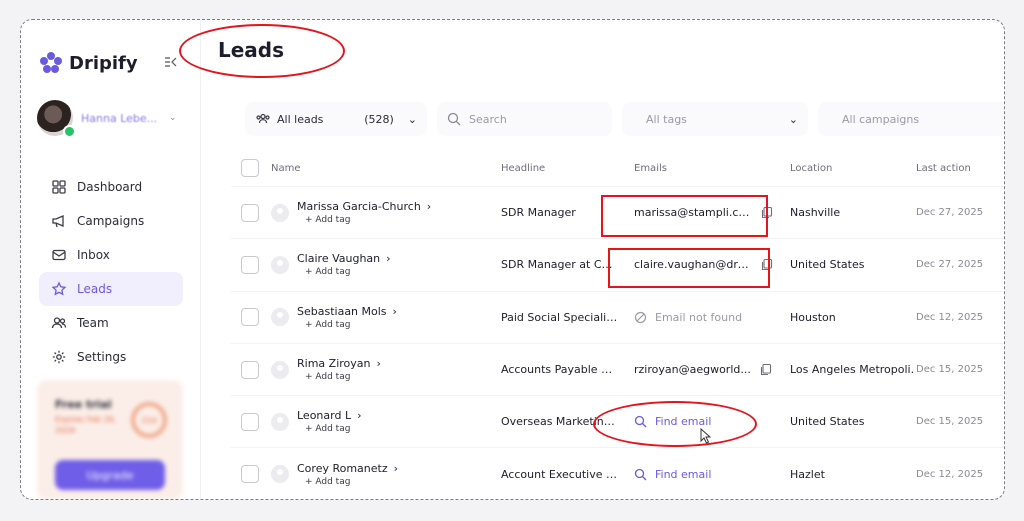 The image size is (1024, 521). I want to click on tags-label: All tags, so click(666, 119).